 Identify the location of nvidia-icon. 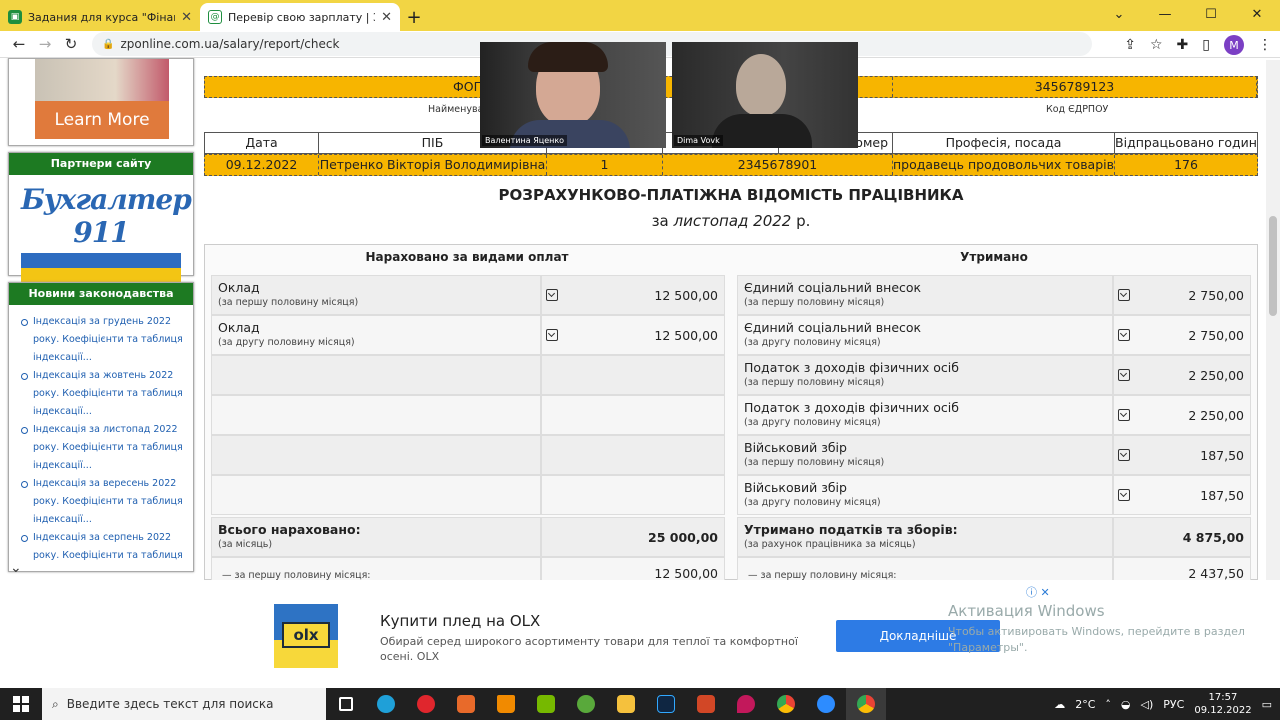
(546, 704).